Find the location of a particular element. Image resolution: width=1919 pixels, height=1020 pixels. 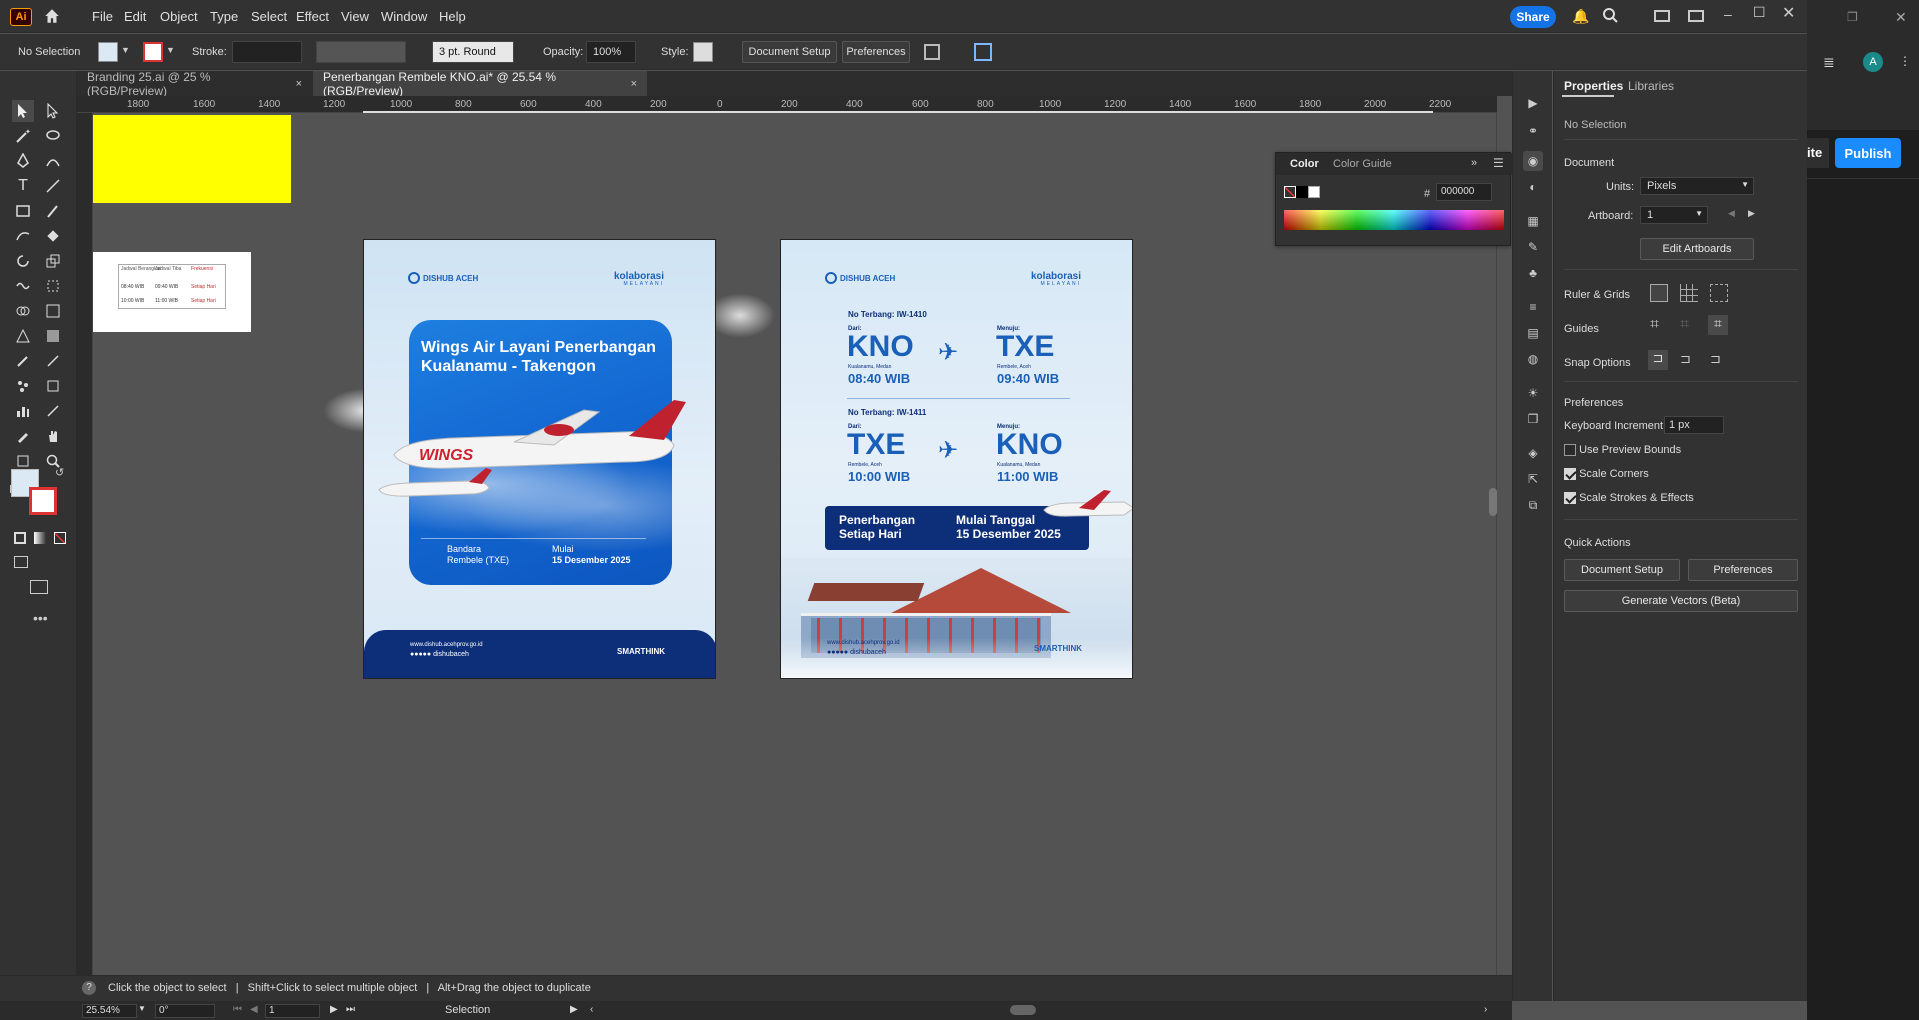

help-icon: ? is located at coordinates (89, 988).